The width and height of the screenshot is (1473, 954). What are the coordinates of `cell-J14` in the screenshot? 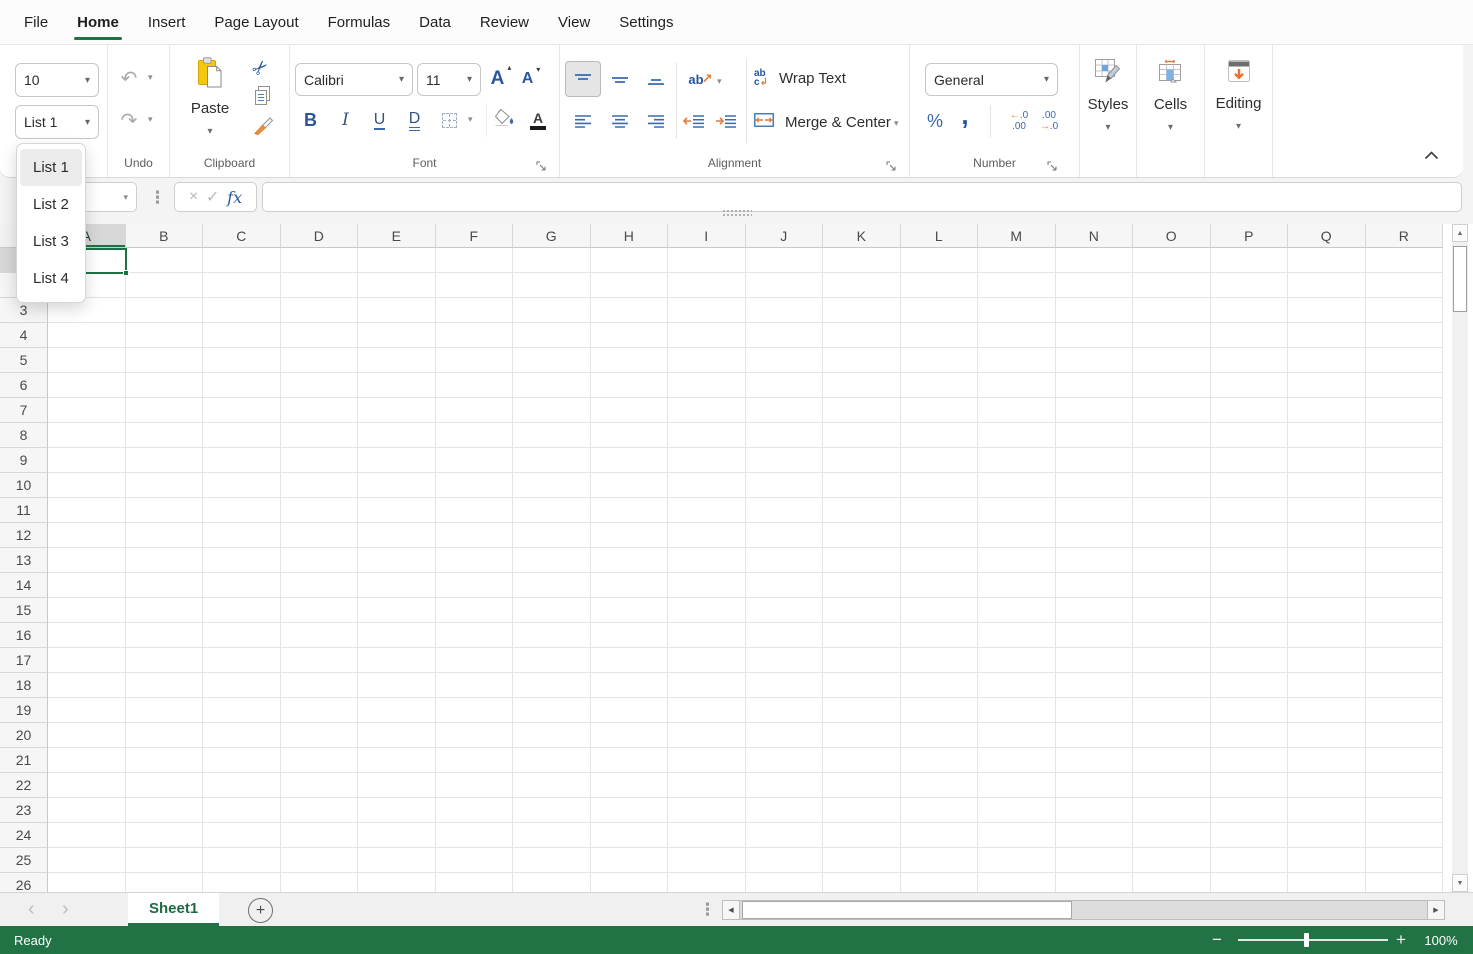 It's located at (784, 585).